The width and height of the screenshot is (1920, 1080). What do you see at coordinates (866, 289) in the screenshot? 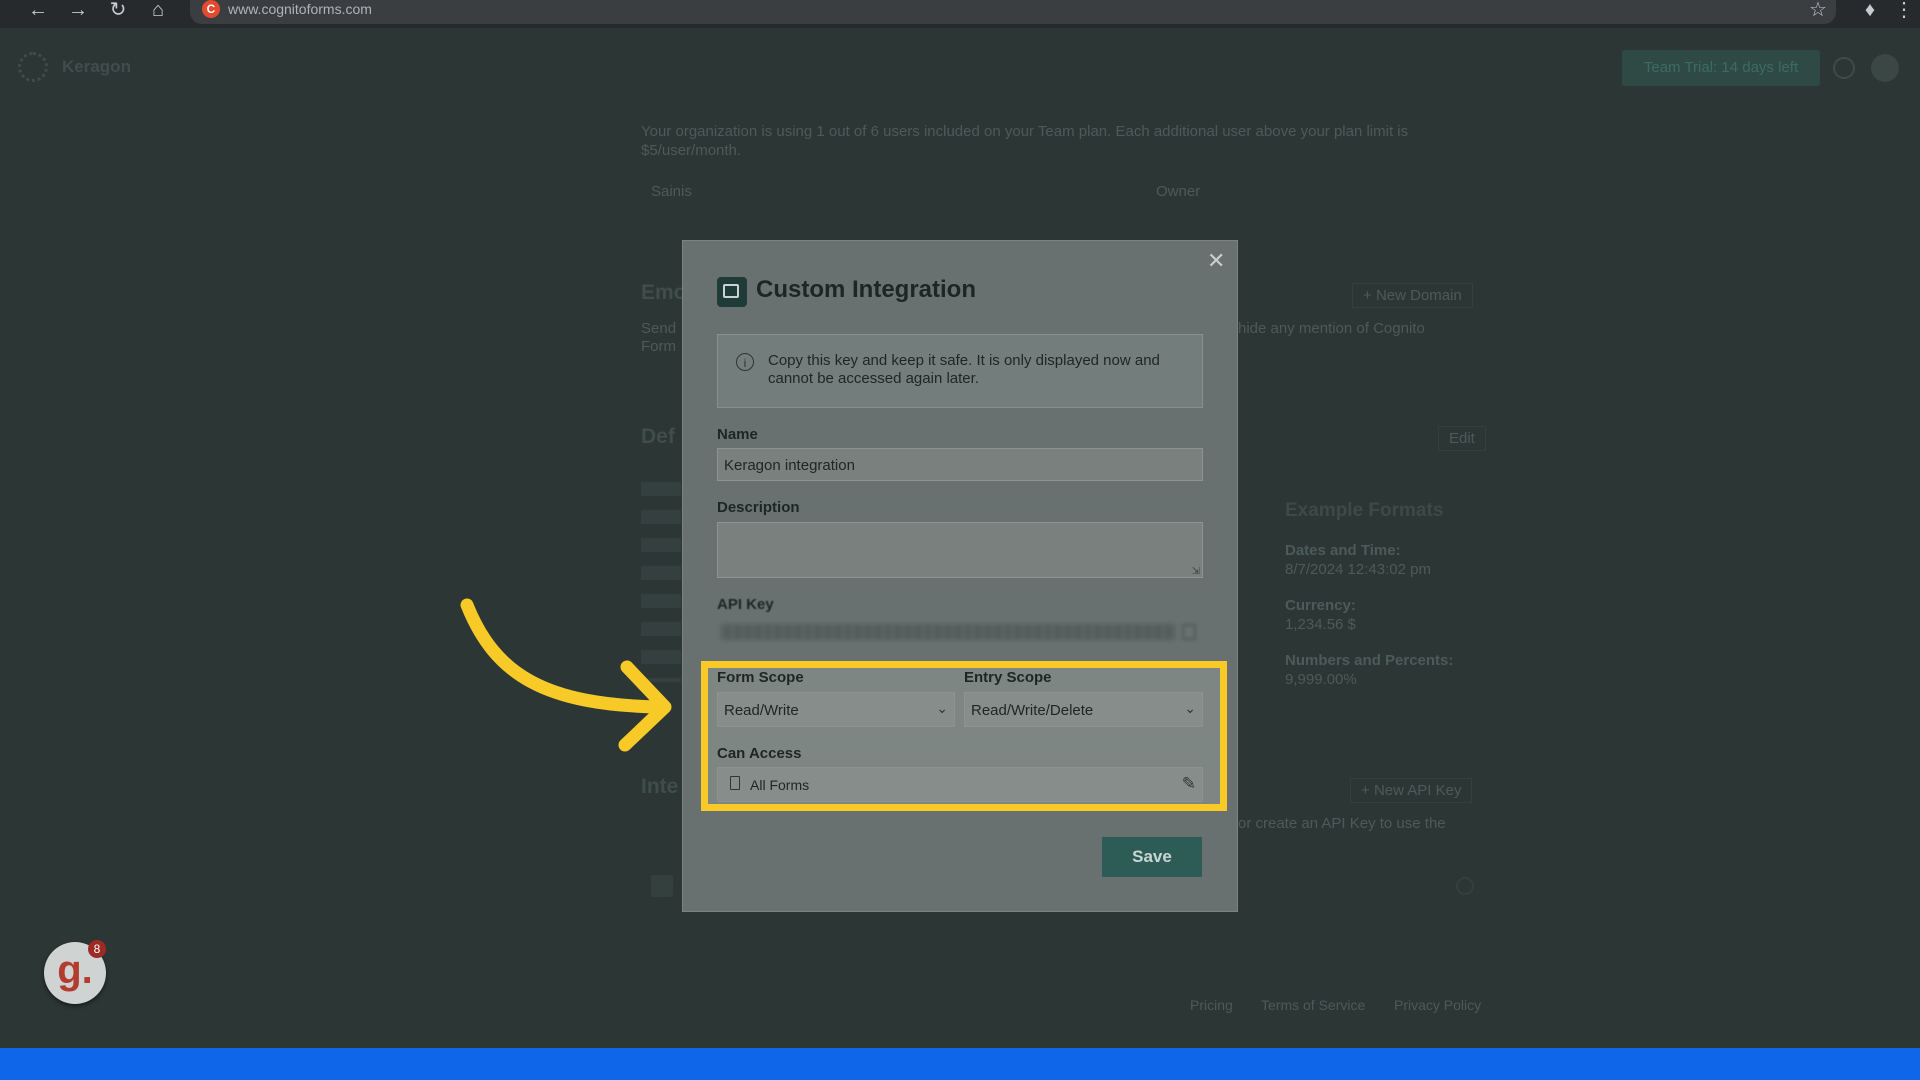
I see `modal-title: Custom Integration` at bounding box center [866, 289].